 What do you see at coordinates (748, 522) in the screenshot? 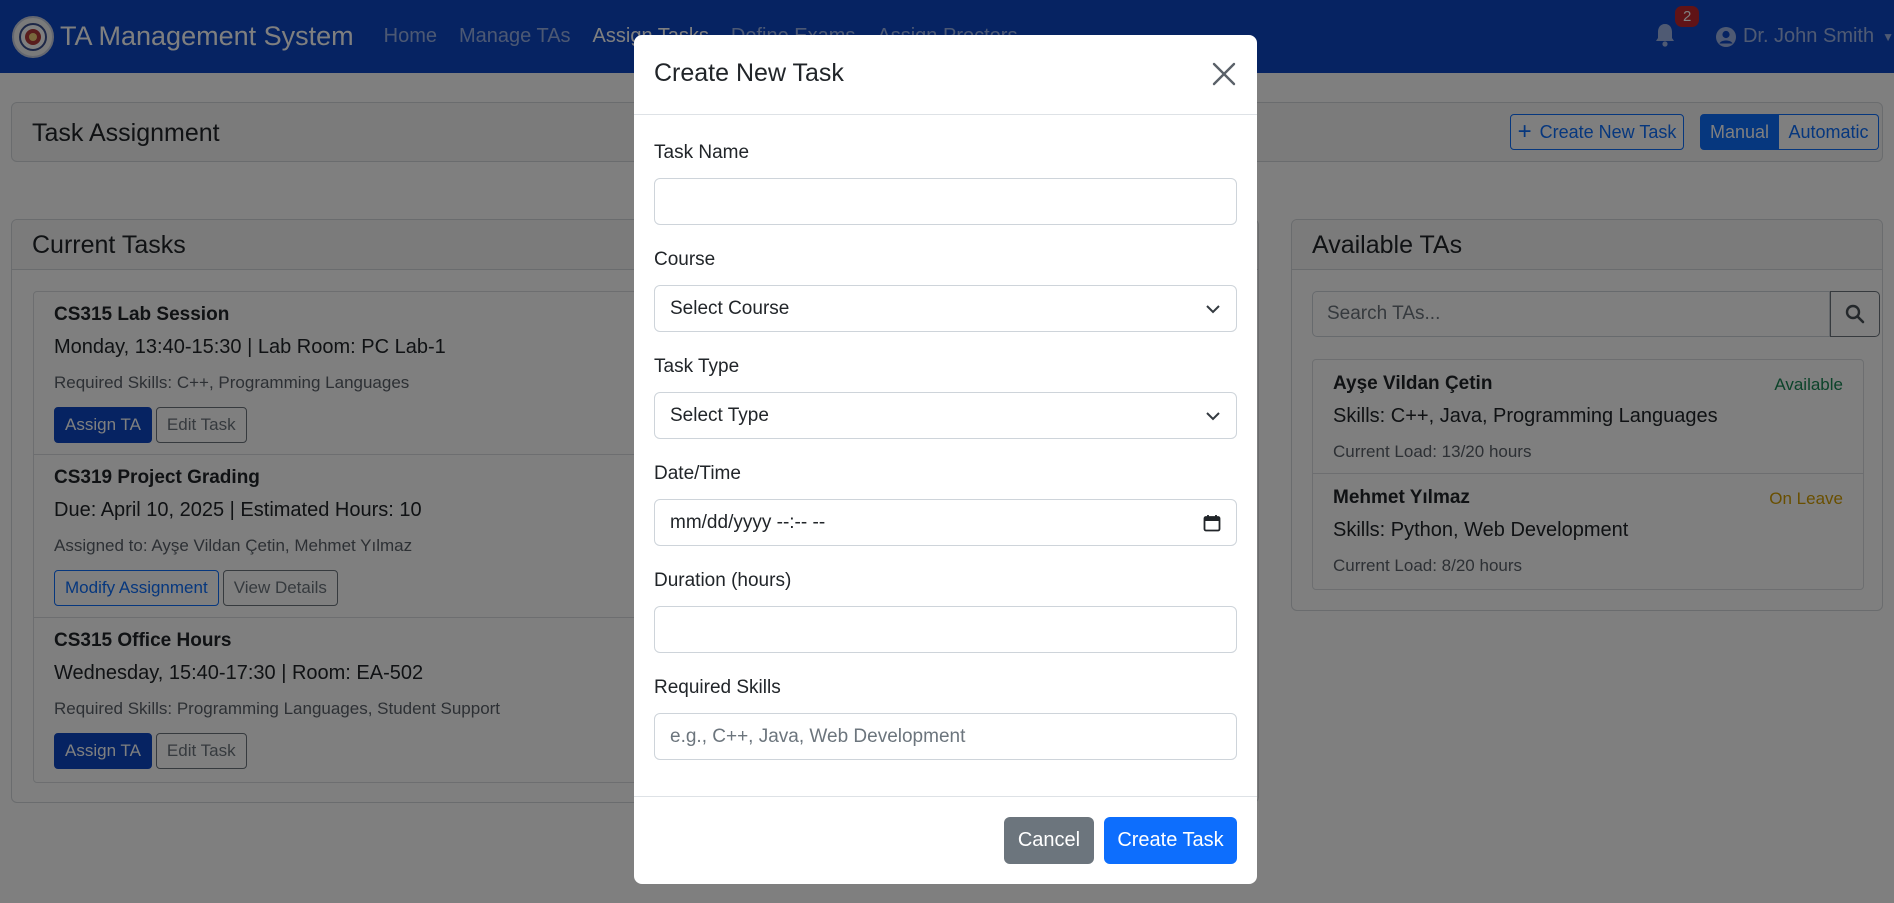
I see `datetime-input-value: mm/dd/yyyy --:-- --` at bounding box center [748, 522].